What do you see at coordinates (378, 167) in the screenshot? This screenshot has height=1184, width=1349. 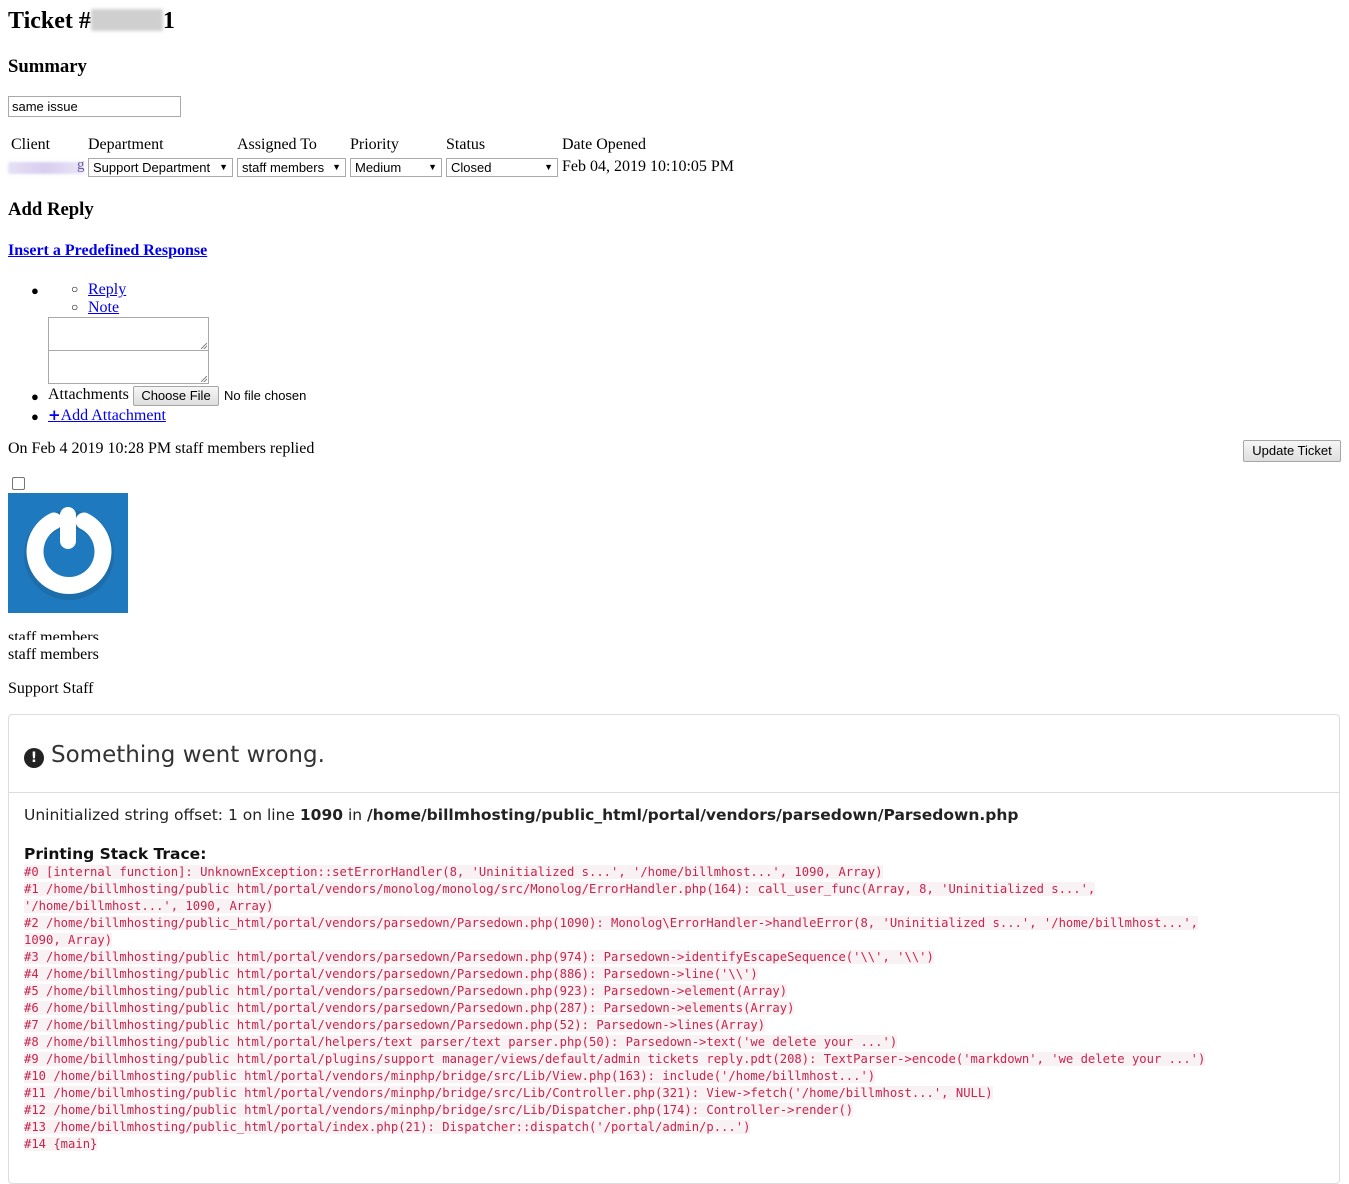 I see `priority-value: Medium` at bounding box center [378, 167].